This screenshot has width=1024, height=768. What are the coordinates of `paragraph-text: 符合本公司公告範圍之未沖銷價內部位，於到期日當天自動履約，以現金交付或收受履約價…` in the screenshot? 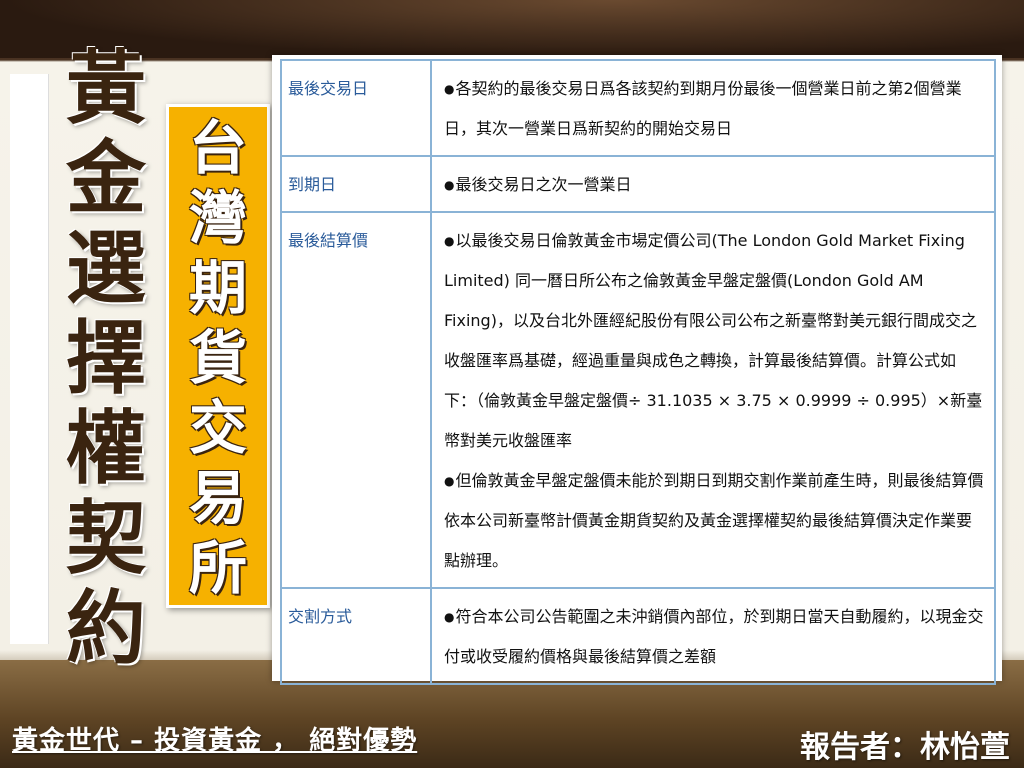 It's located at (714, 636).